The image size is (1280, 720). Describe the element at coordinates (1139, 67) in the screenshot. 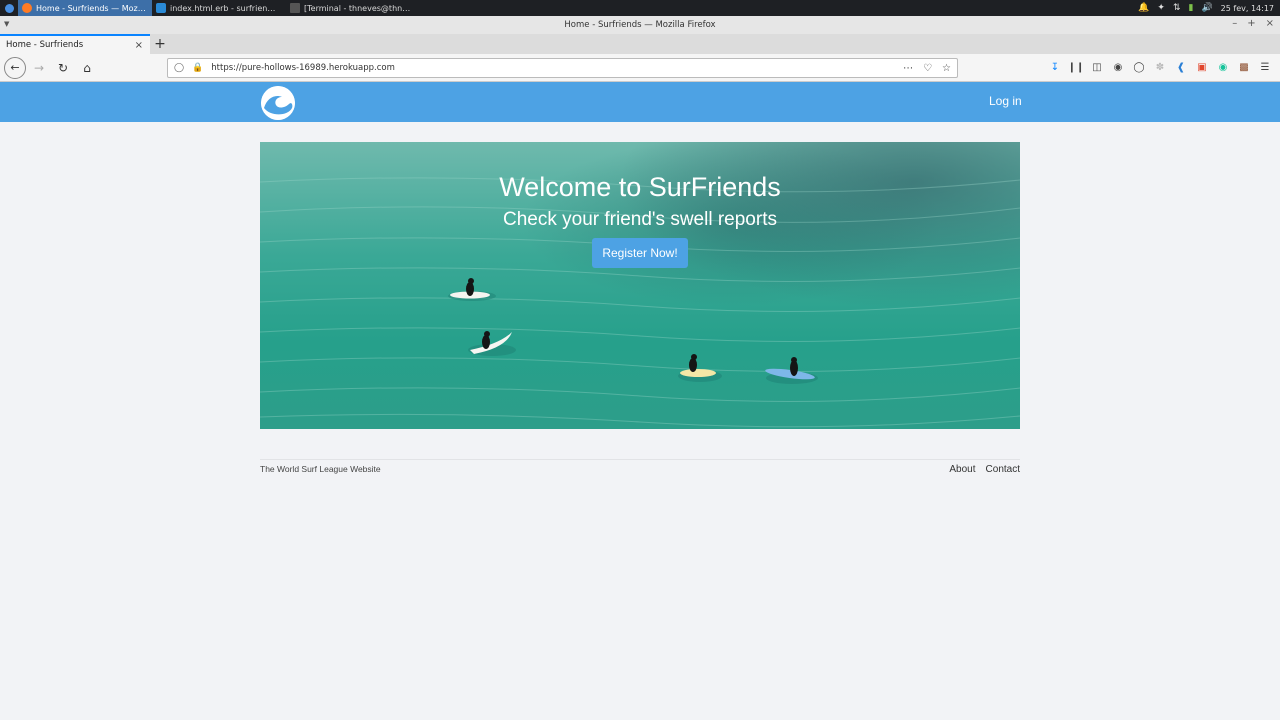

I see `extension-circle-icon: ◯` at that location.